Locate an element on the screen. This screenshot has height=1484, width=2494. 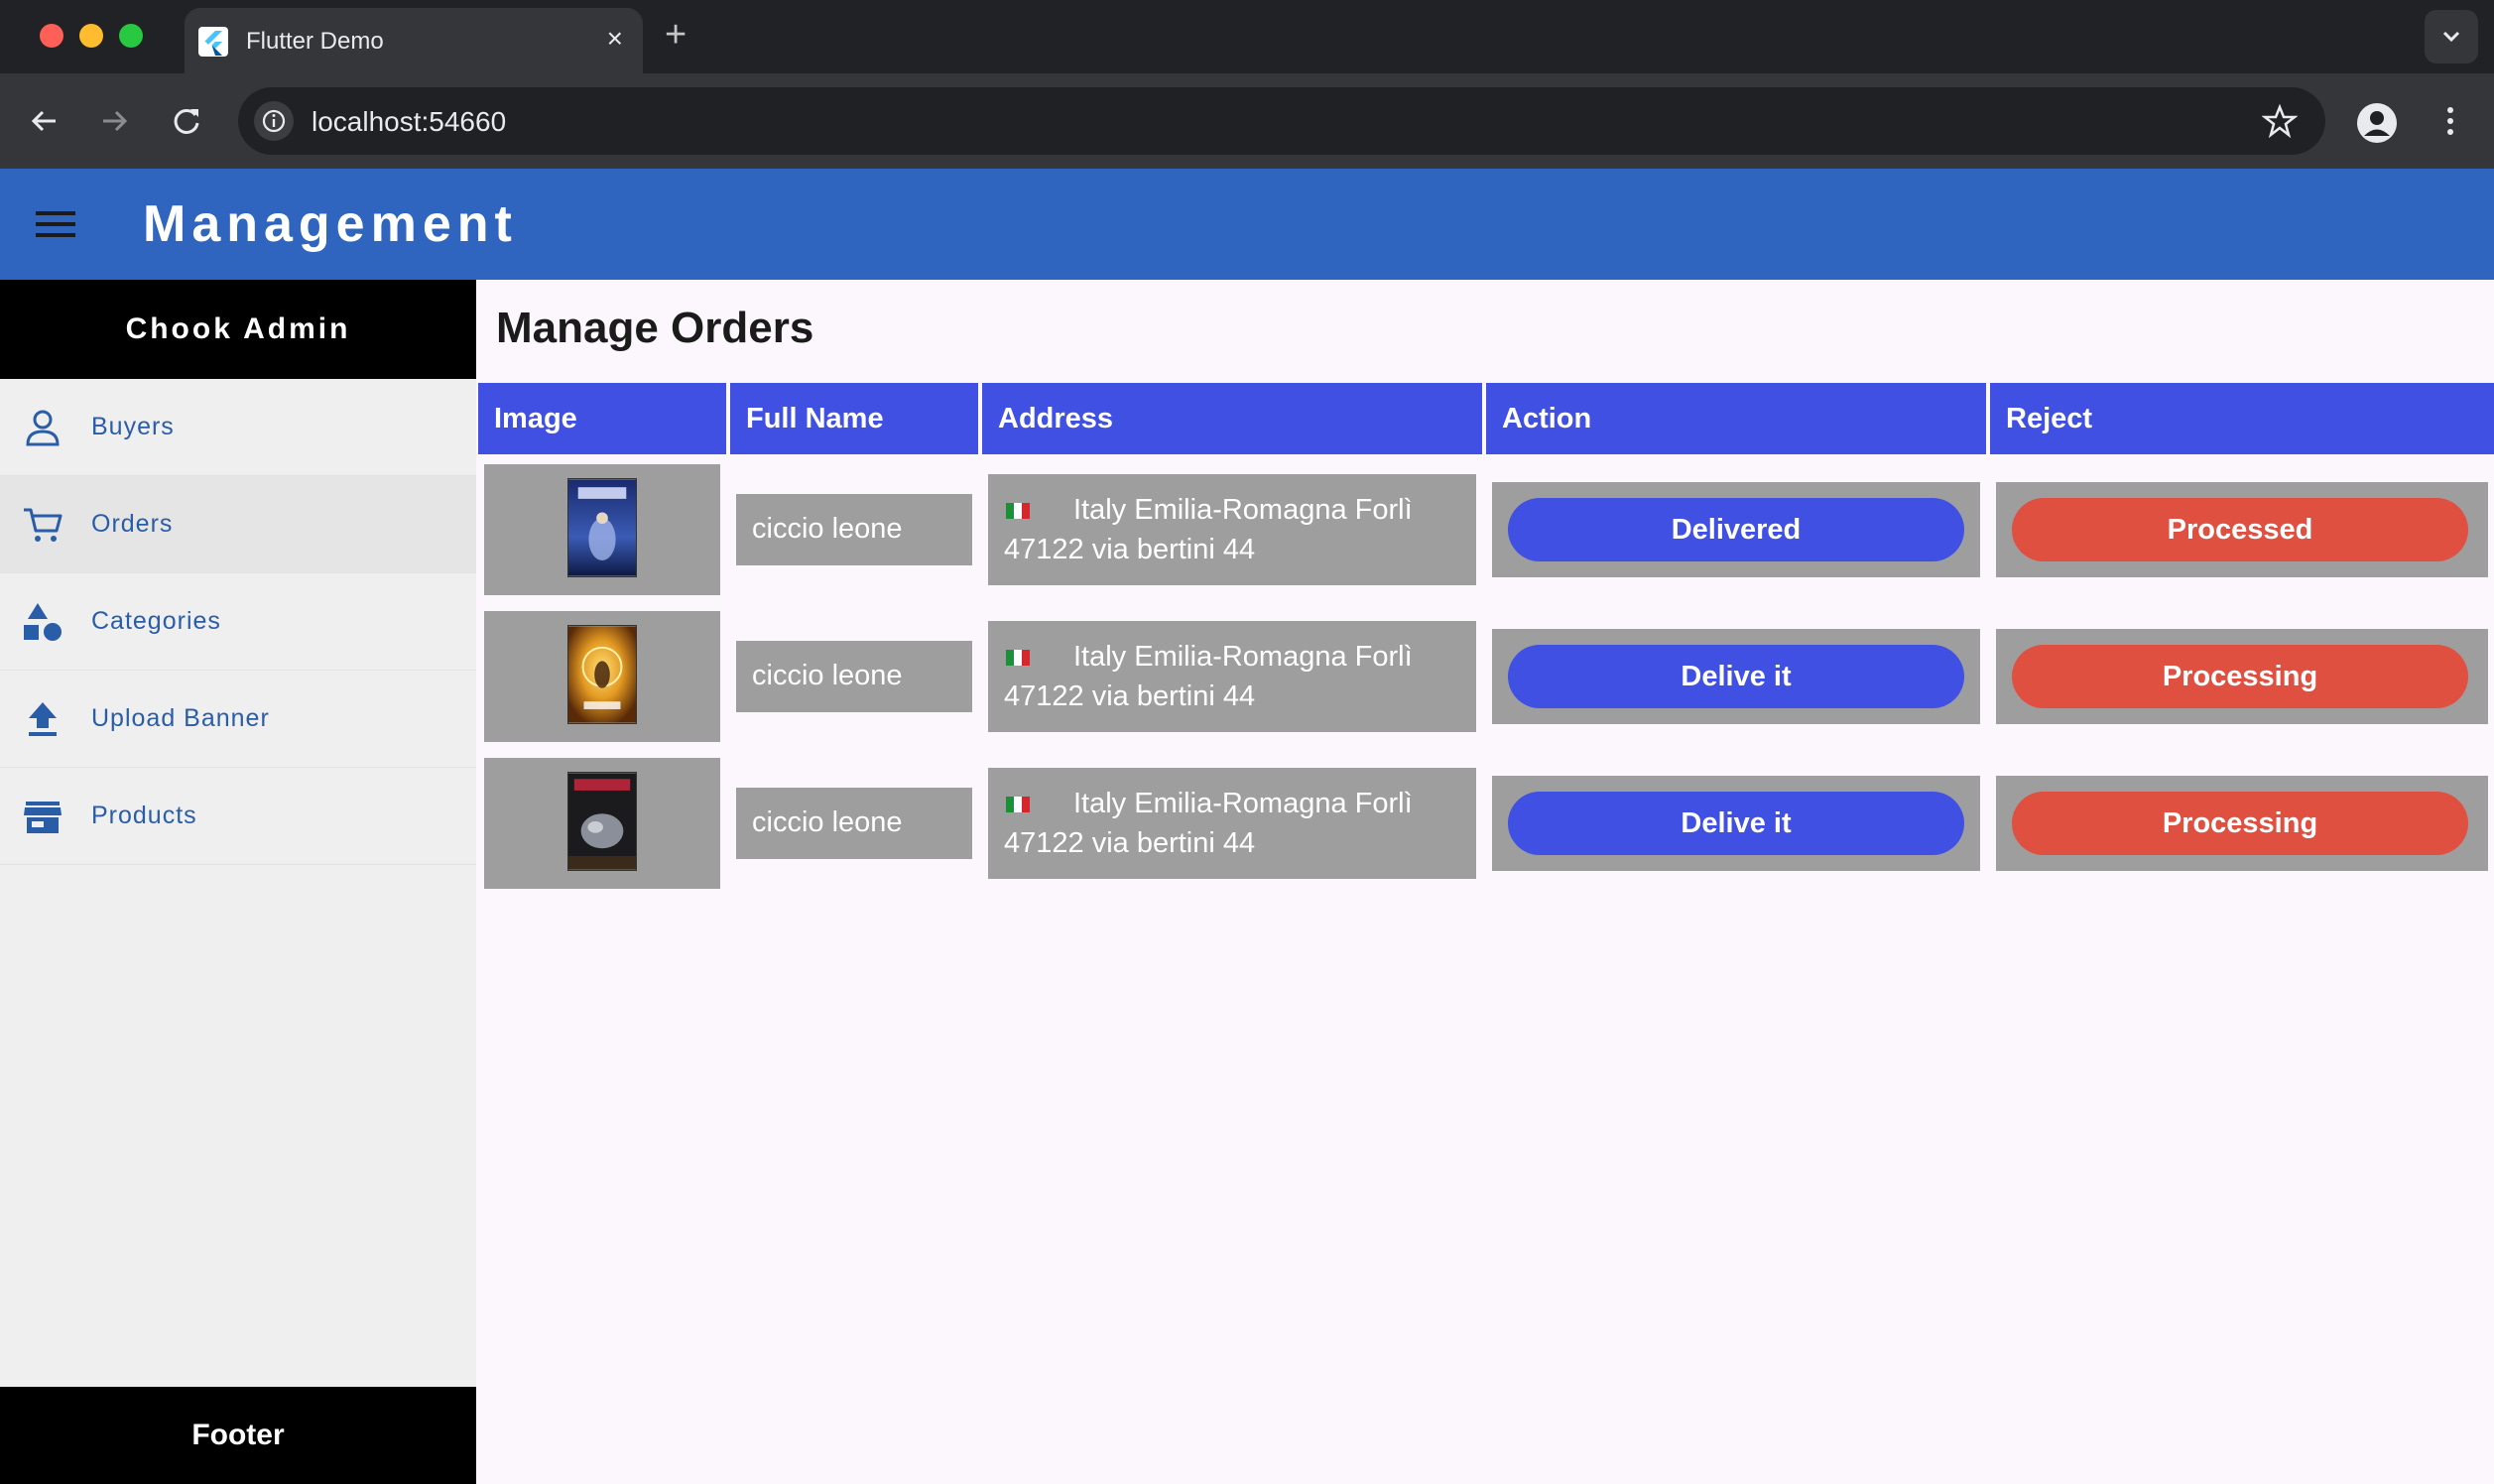
profile-avatar-icon is located at coordinates (2377, 123).